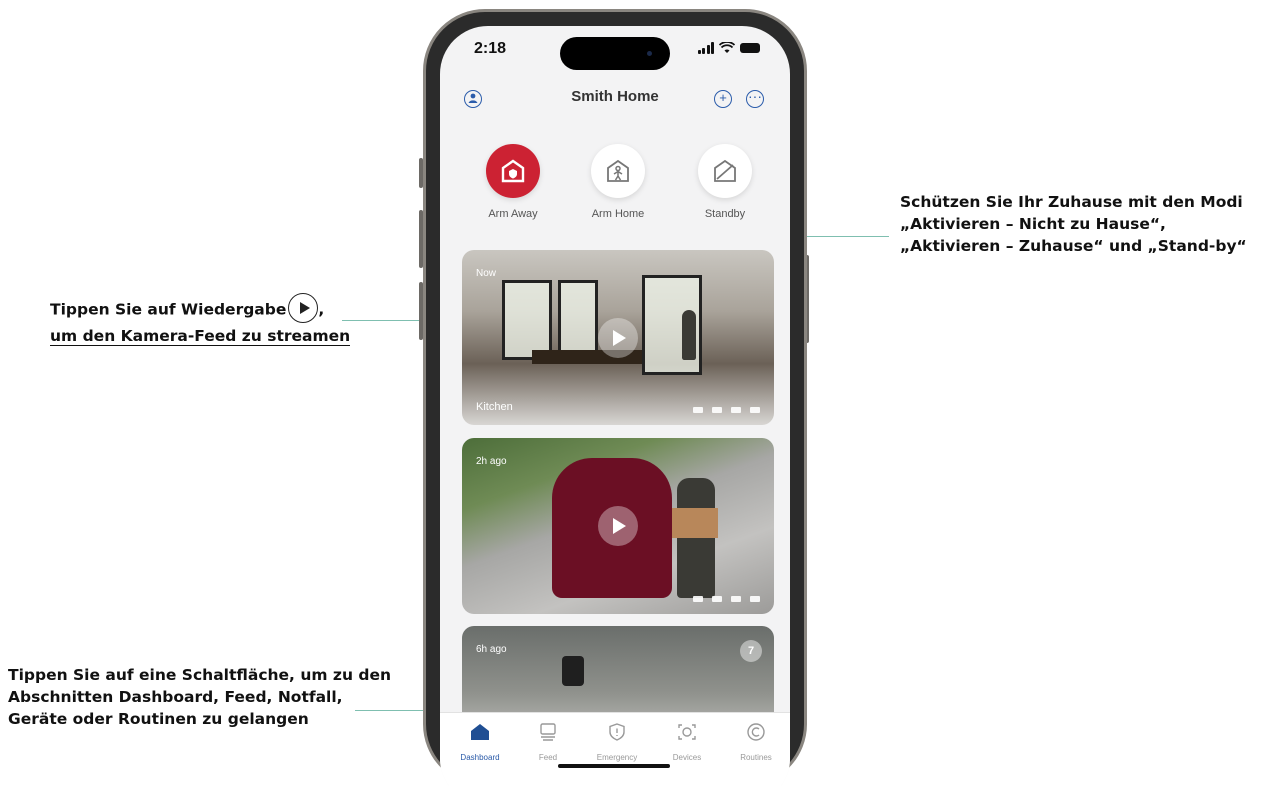  Describe the element at coordinates (617, 742) in the screenshot. I see `tab-emergency: Emergency` at that location.